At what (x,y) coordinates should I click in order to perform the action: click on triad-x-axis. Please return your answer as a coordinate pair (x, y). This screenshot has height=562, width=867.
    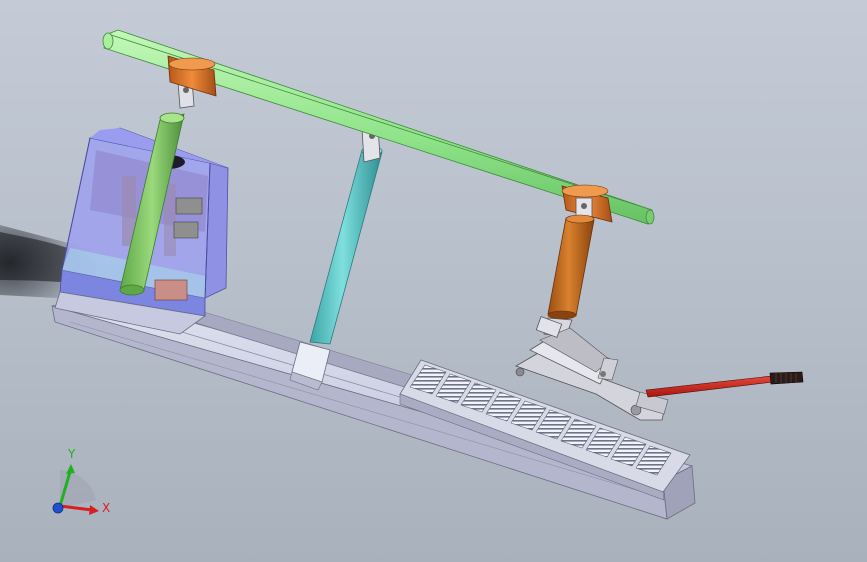
    Looking at the image, I should click on (79, 509).